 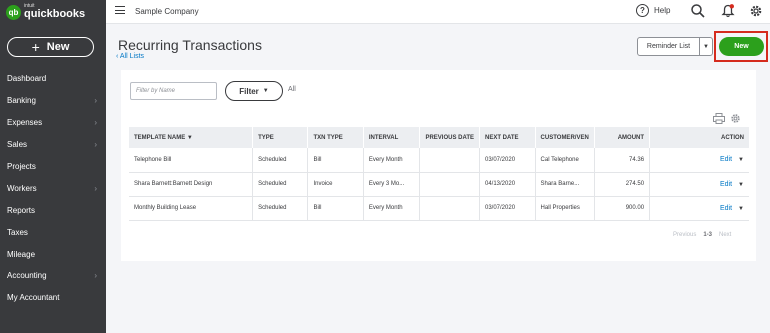 What do you see at coordinates (53, 79) in the screenshot?
I see `sidebar-item-dashboard: Dashboard` at bounding box center [53, 79].